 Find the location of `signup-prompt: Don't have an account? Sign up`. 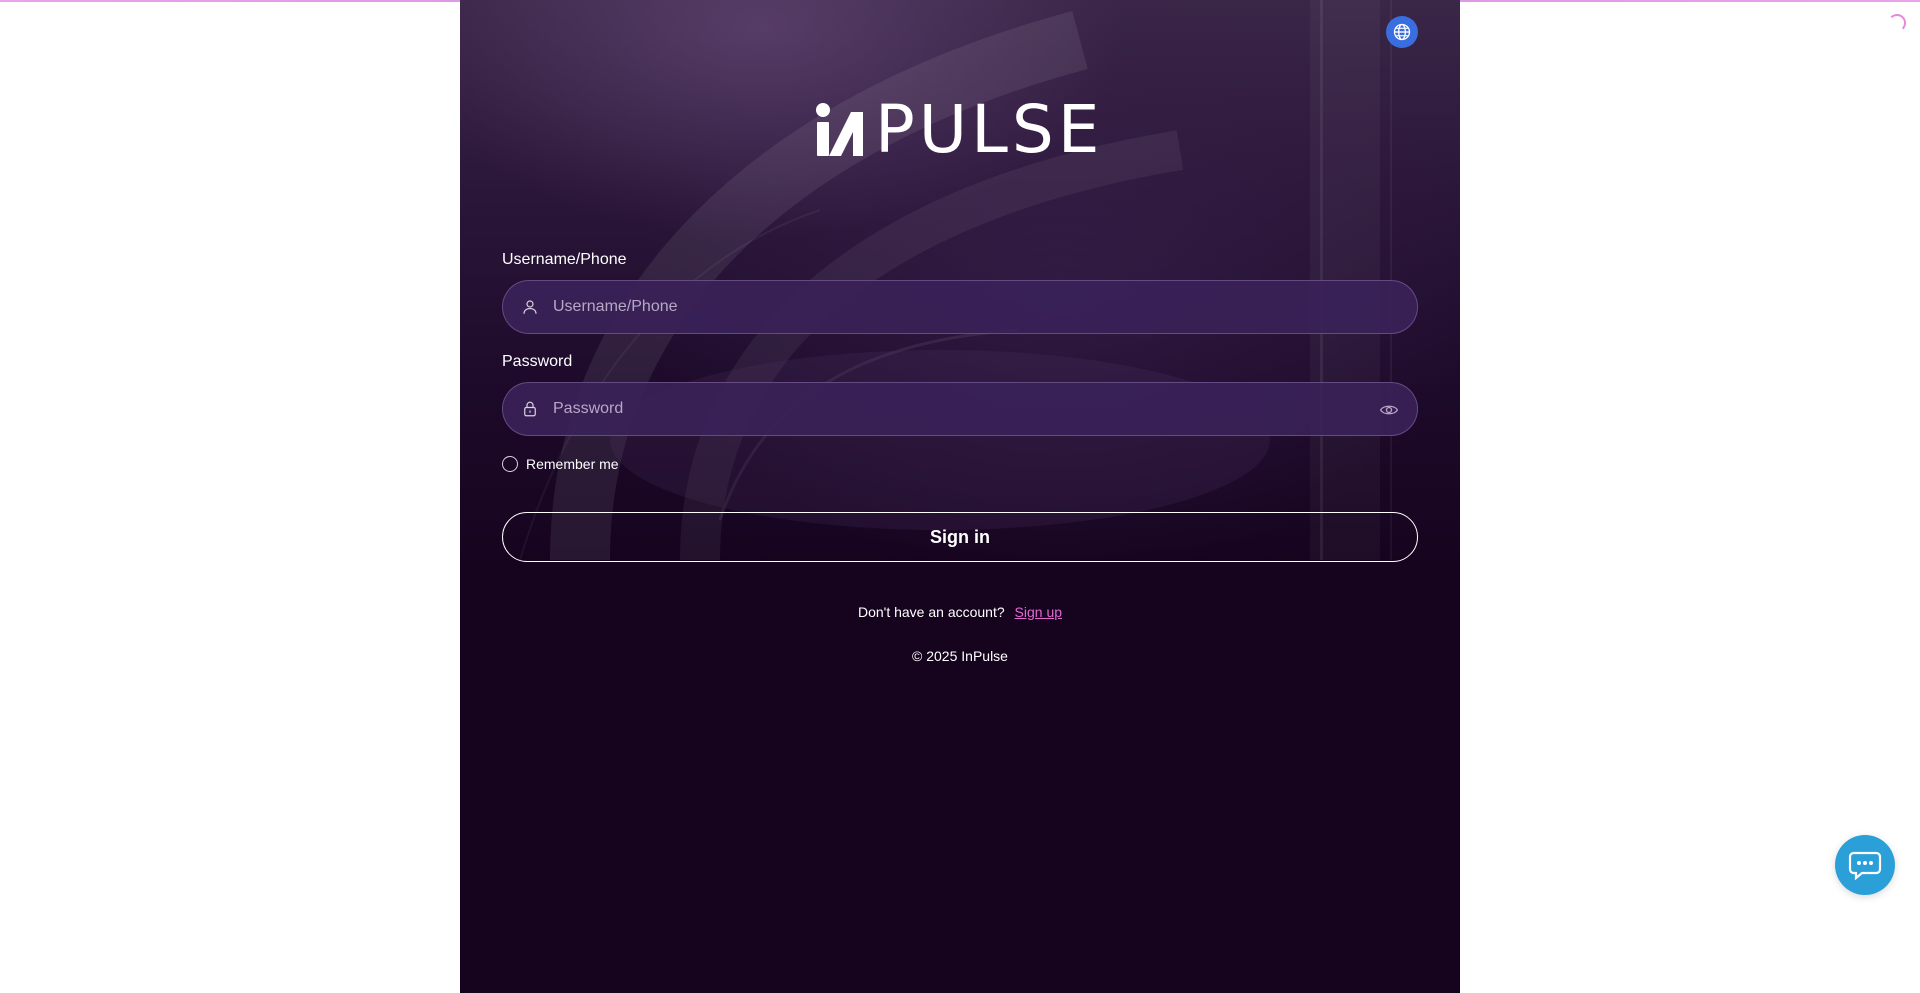

signup-prompt: Don't have an account? Sign up is located at coordinates (960, 612).